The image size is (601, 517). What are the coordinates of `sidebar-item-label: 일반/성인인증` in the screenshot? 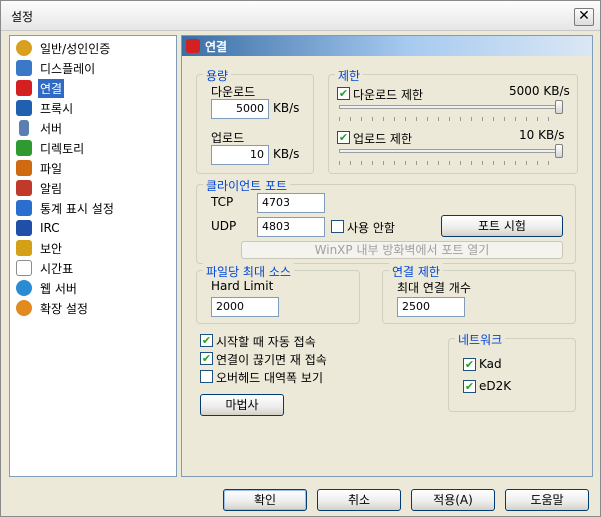 It's located at (75, 48).